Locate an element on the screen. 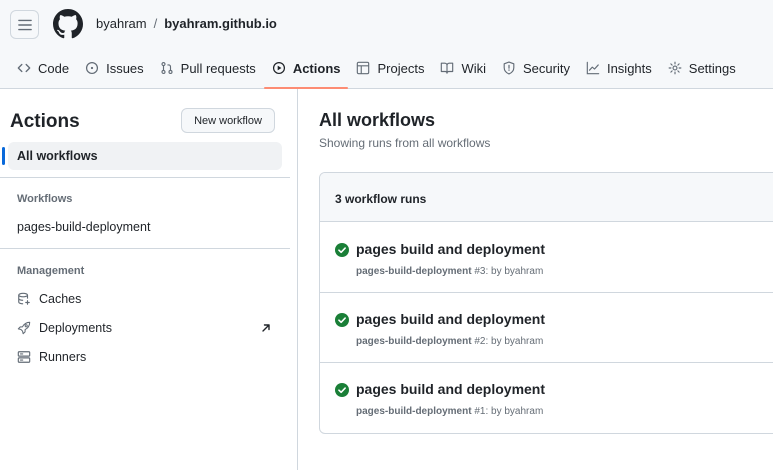  hamburger-icon is located at coordinates (24, 24).